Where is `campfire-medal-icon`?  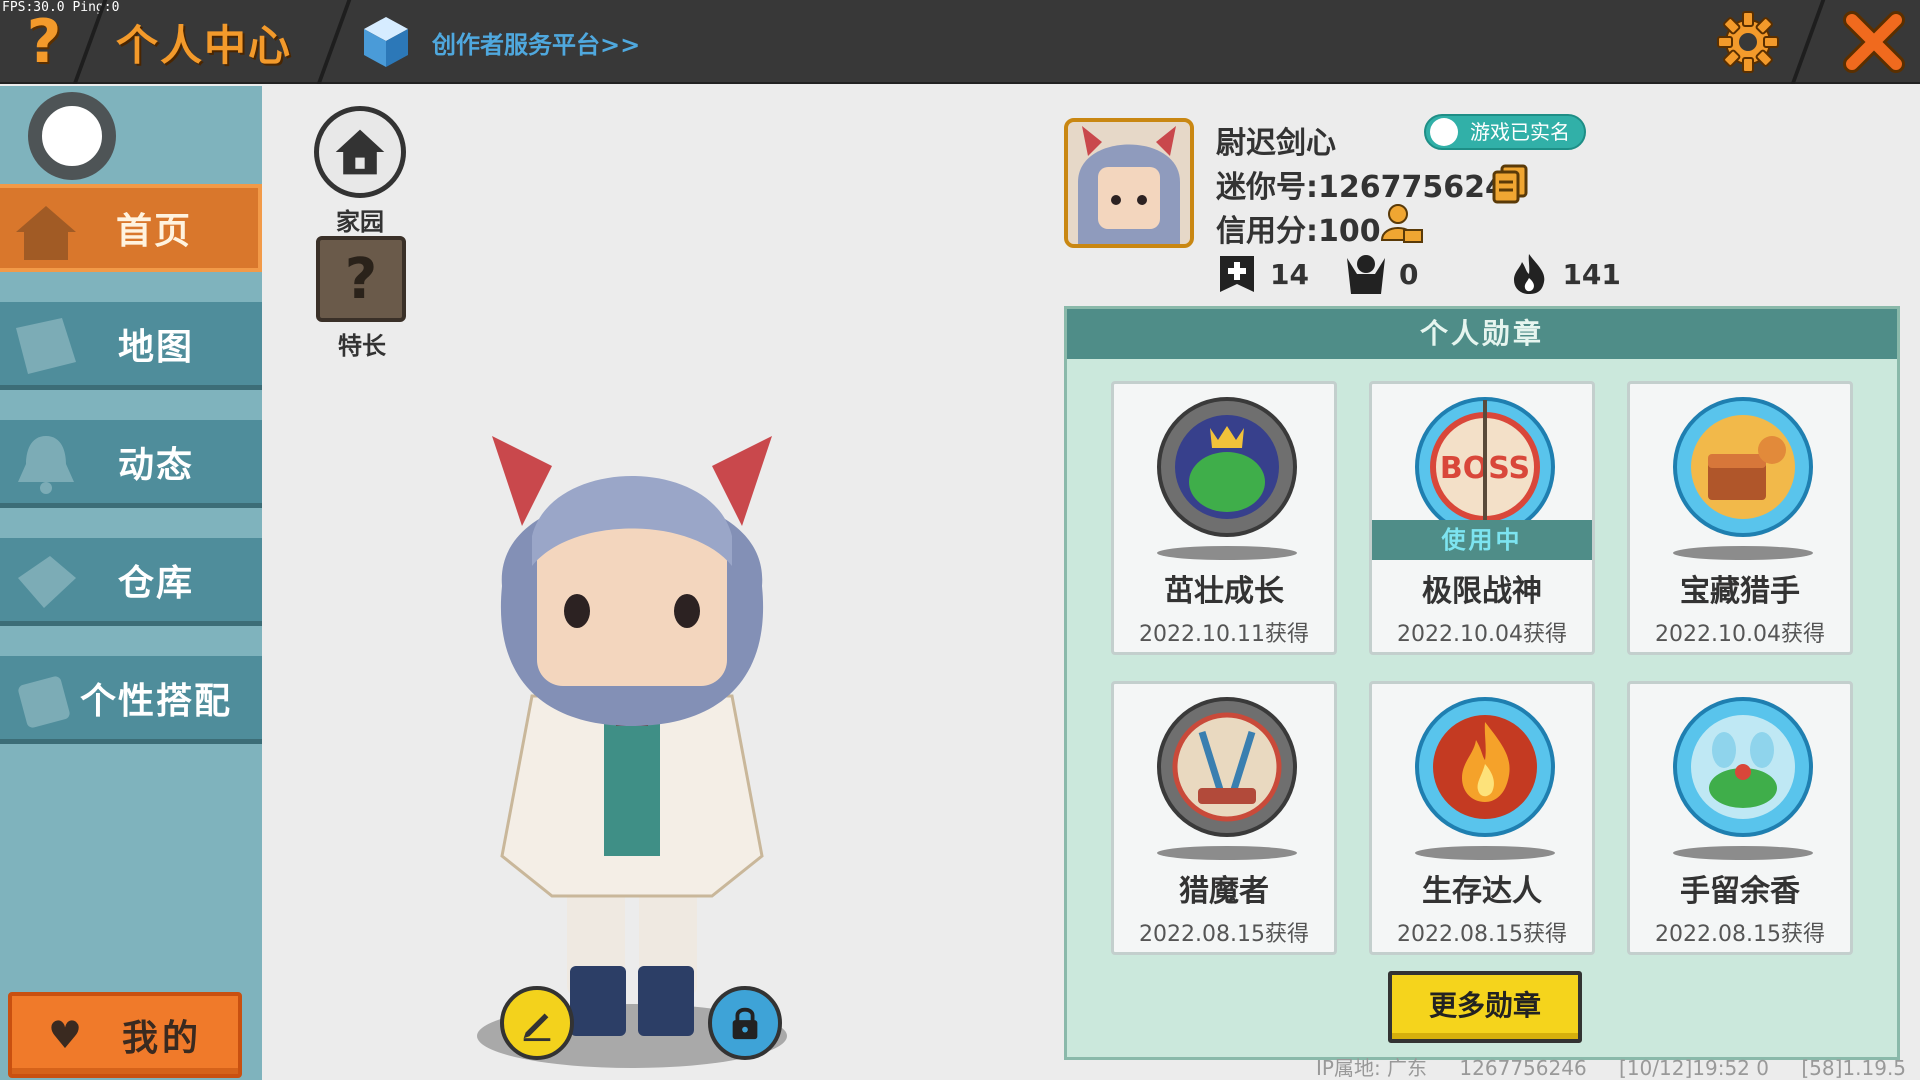 campfire-medal-icon is located at coordinates (1485, 767).